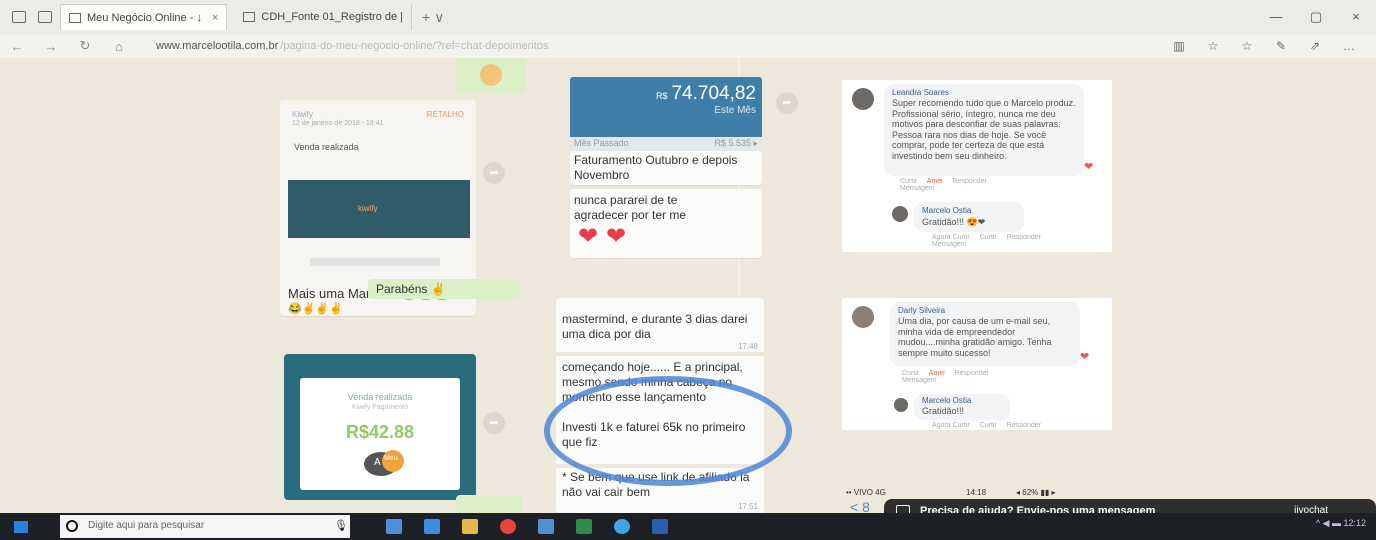 This screenshot has height=540, width=1376. Describe the element at coordinates (341, 525) in the screenshot. I see `microphone-icon: 🎙` at that location.